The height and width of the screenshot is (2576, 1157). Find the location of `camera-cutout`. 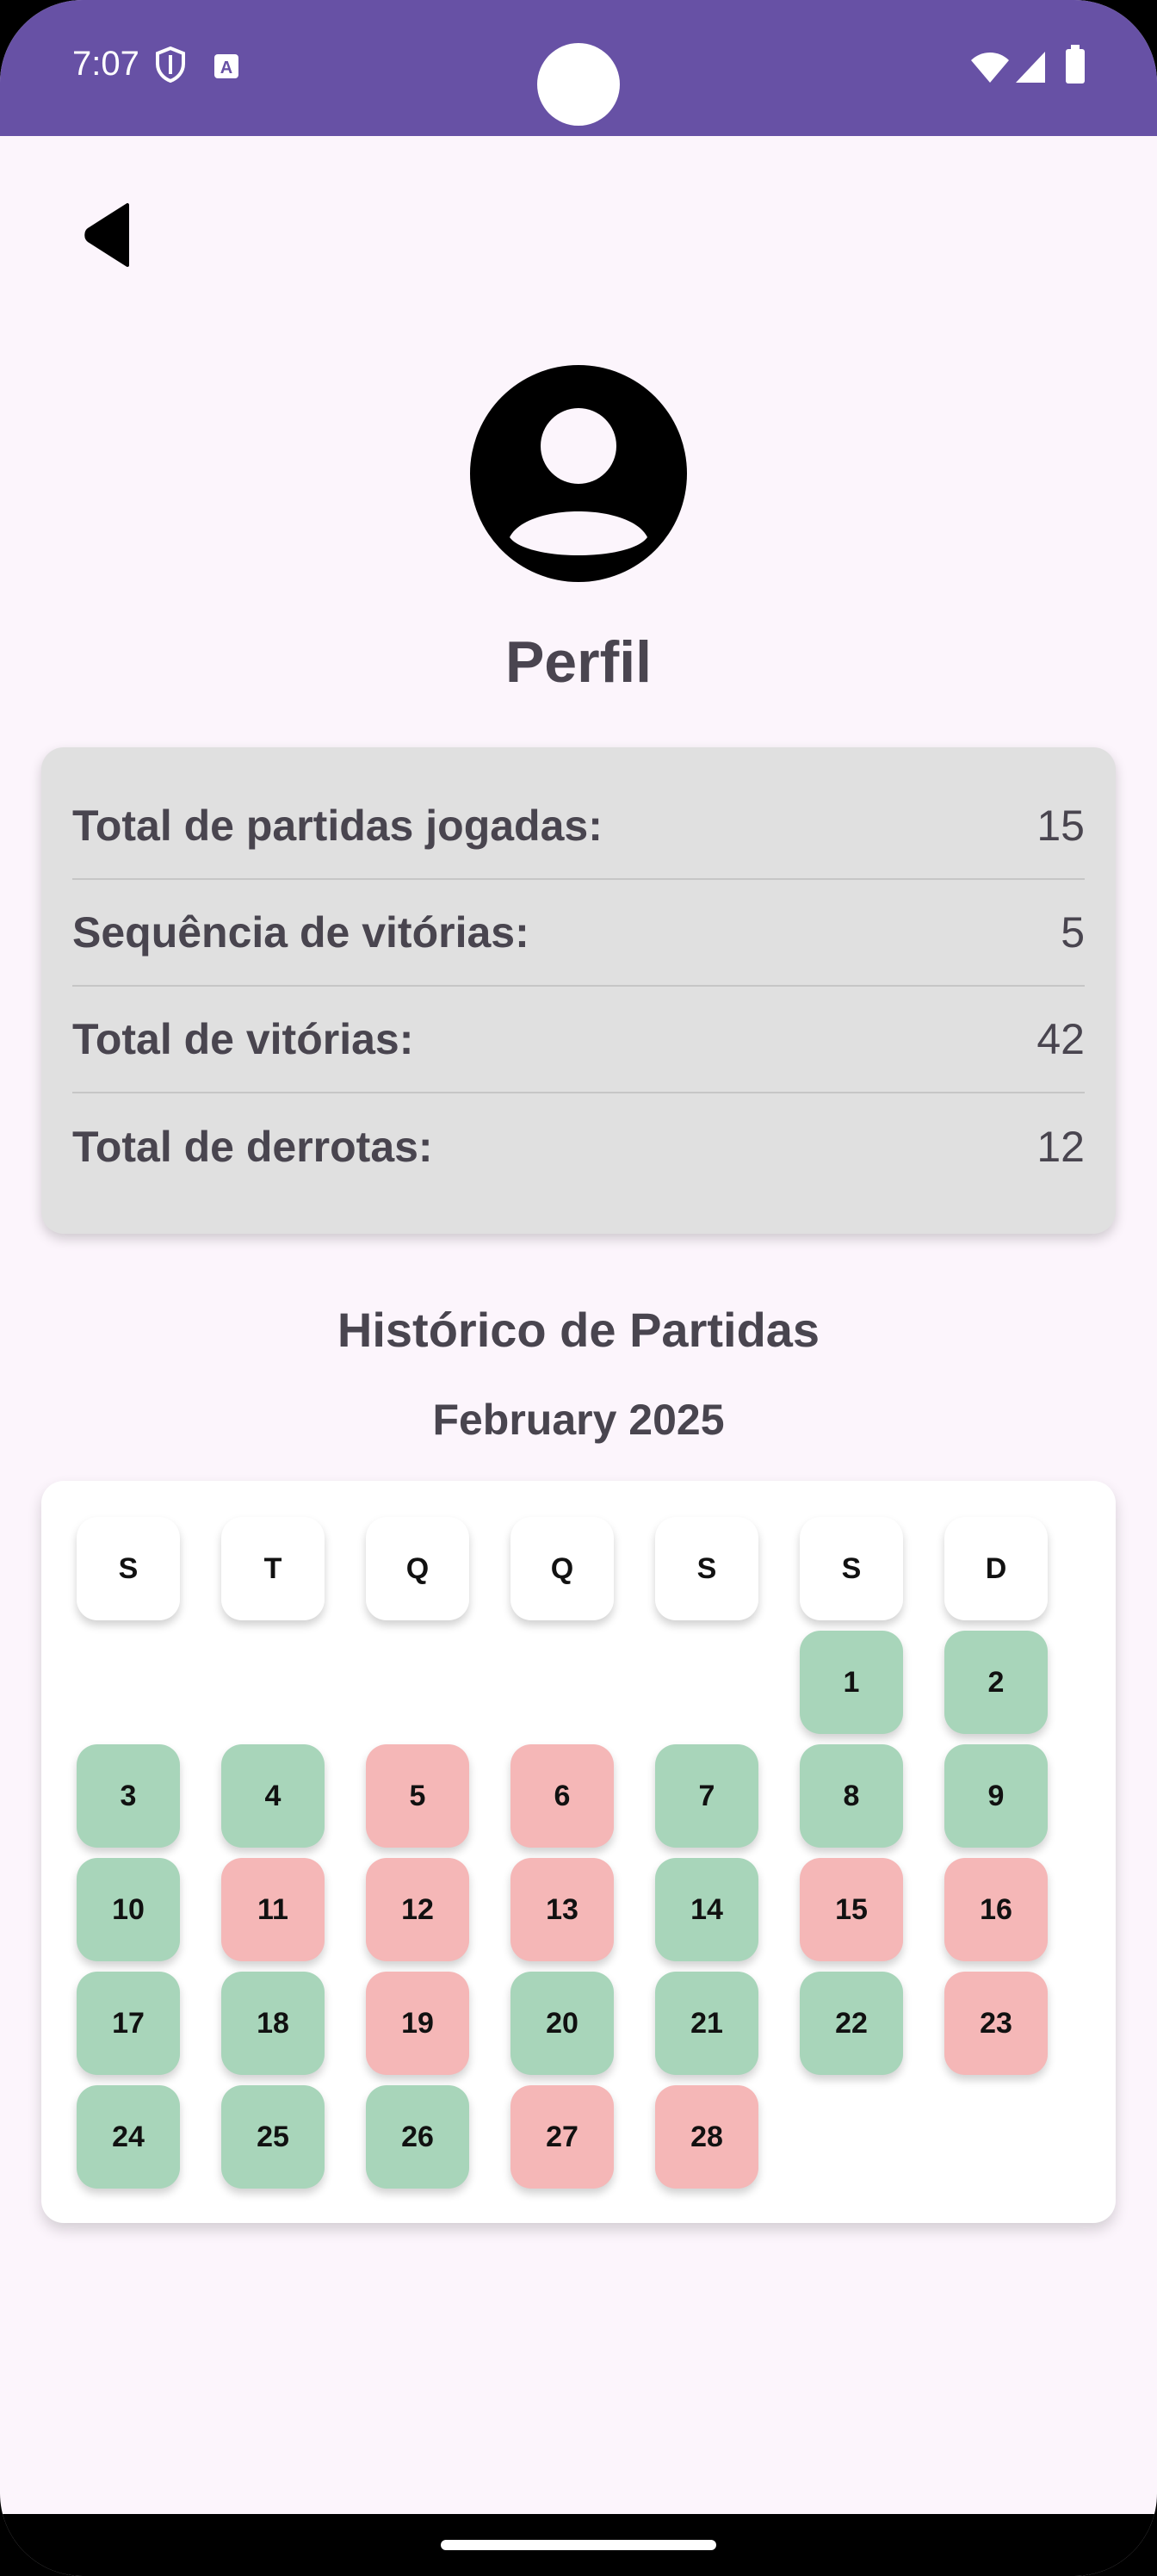

camera-cutout is located at coordinates (579, 84).